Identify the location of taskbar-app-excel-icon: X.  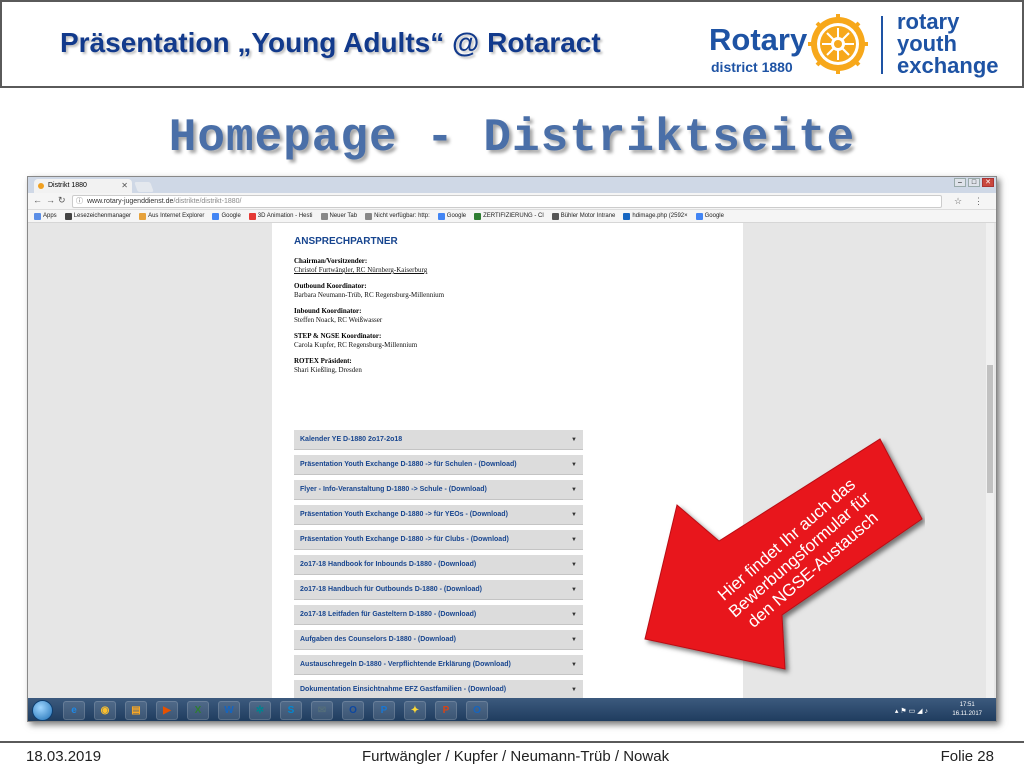
(198, 710).